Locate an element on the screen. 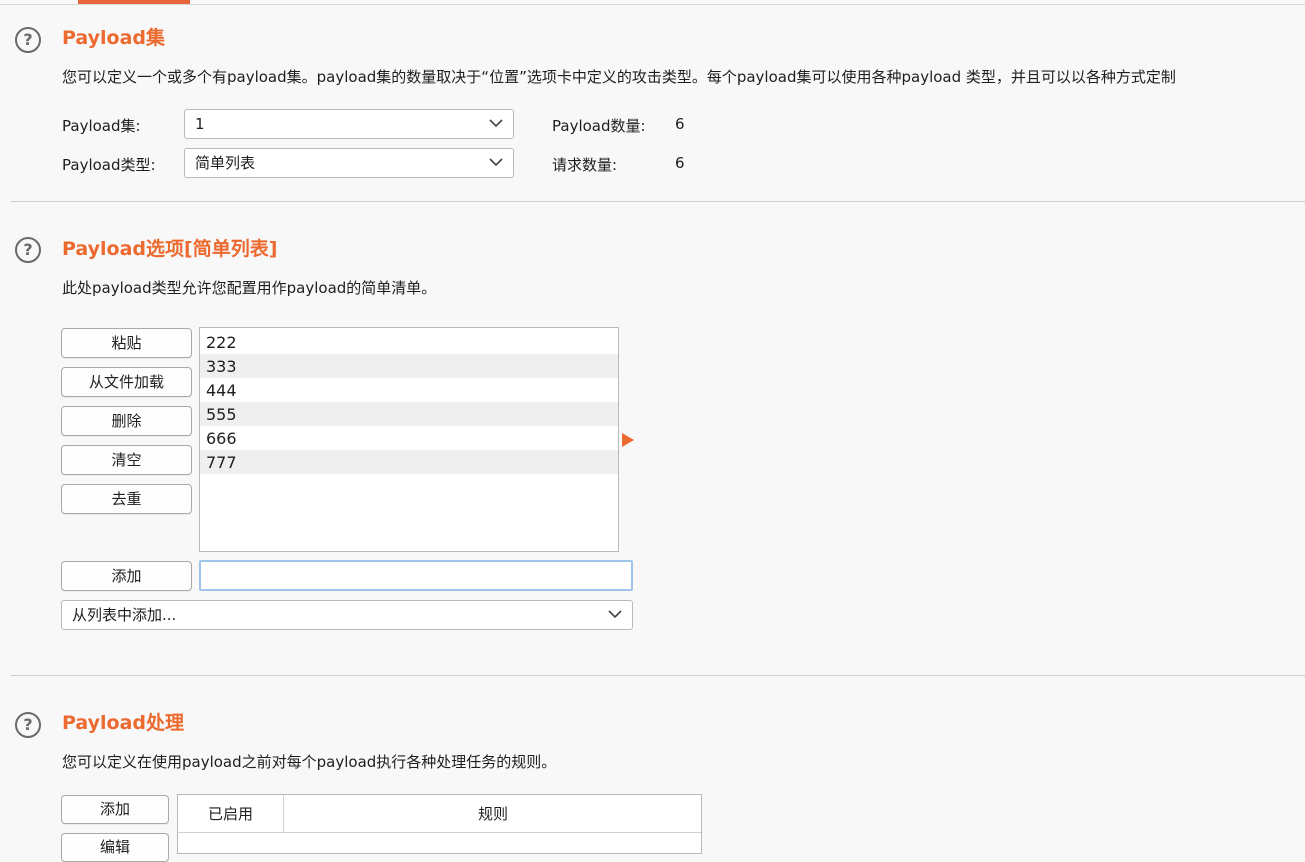 The image size is (1305, 862). section-title-payload-options: Payload选项[简单列表] is located at coordinates (170, 249).